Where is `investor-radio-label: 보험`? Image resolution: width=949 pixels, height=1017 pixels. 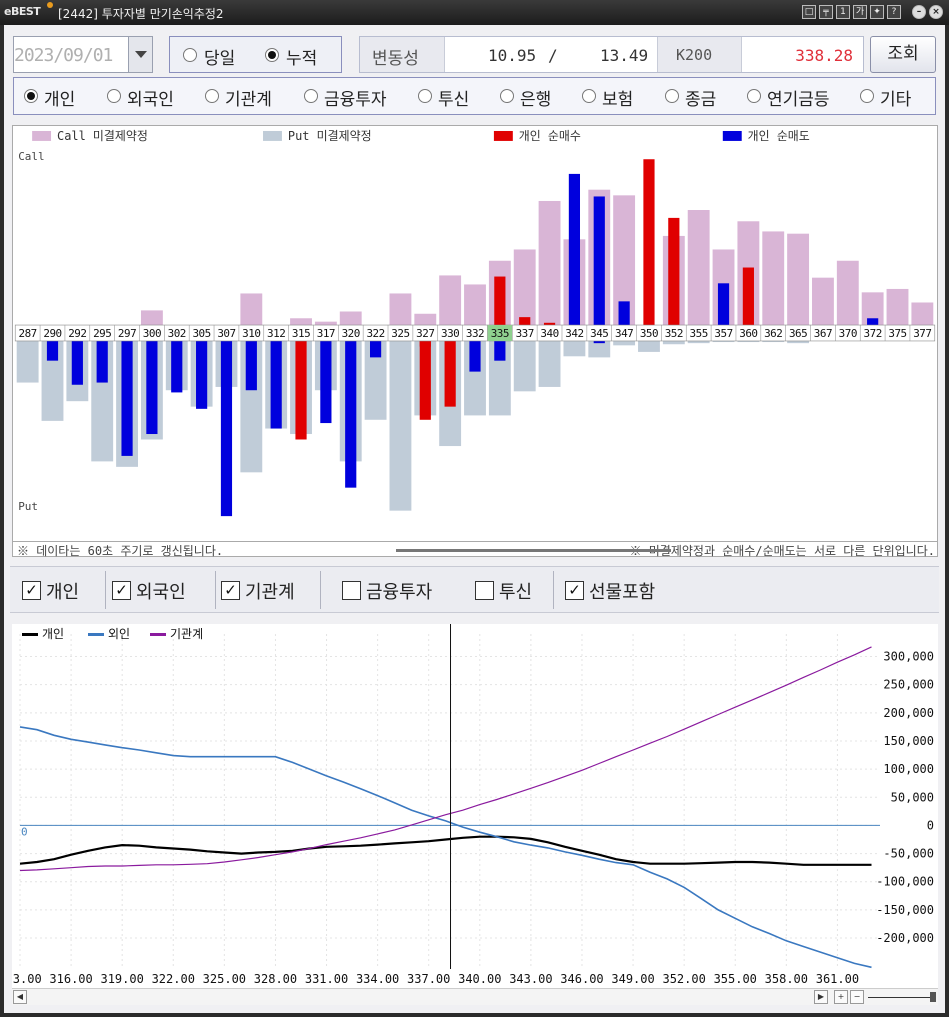 investor-radio-label: 보험 is located at coordinates (618, 100).